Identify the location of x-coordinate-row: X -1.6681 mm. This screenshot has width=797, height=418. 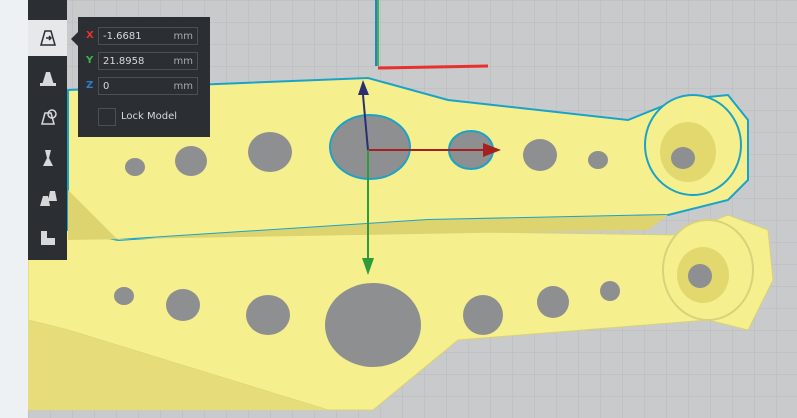
(144, 37).